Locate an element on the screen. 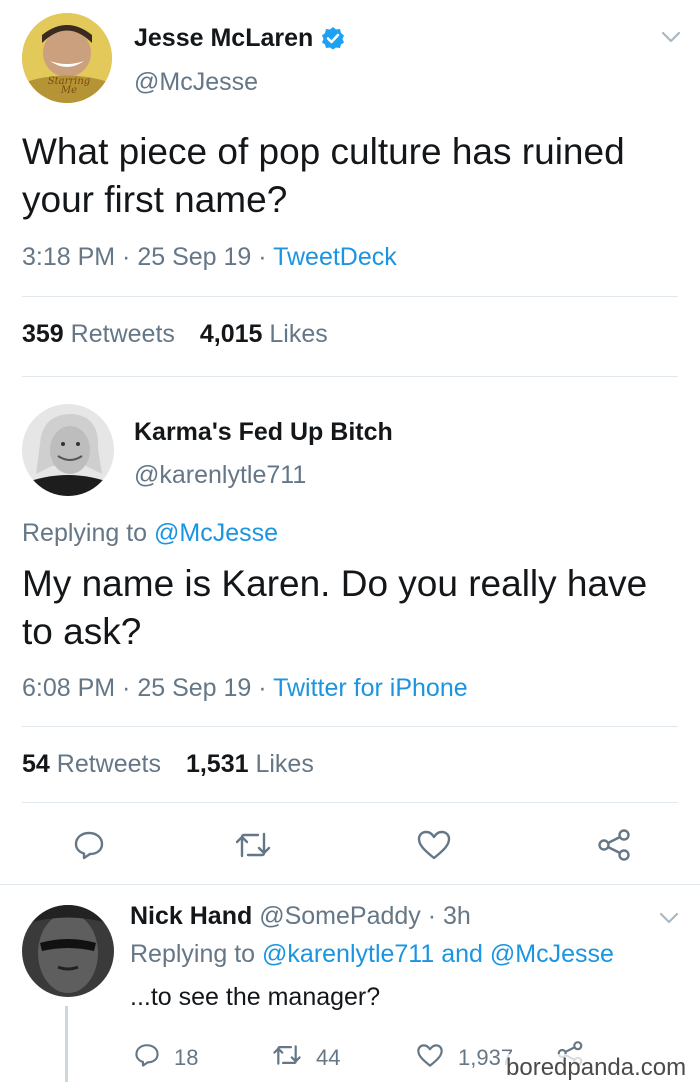  retweet-action: 44 is located at coordinates (306, 1057).